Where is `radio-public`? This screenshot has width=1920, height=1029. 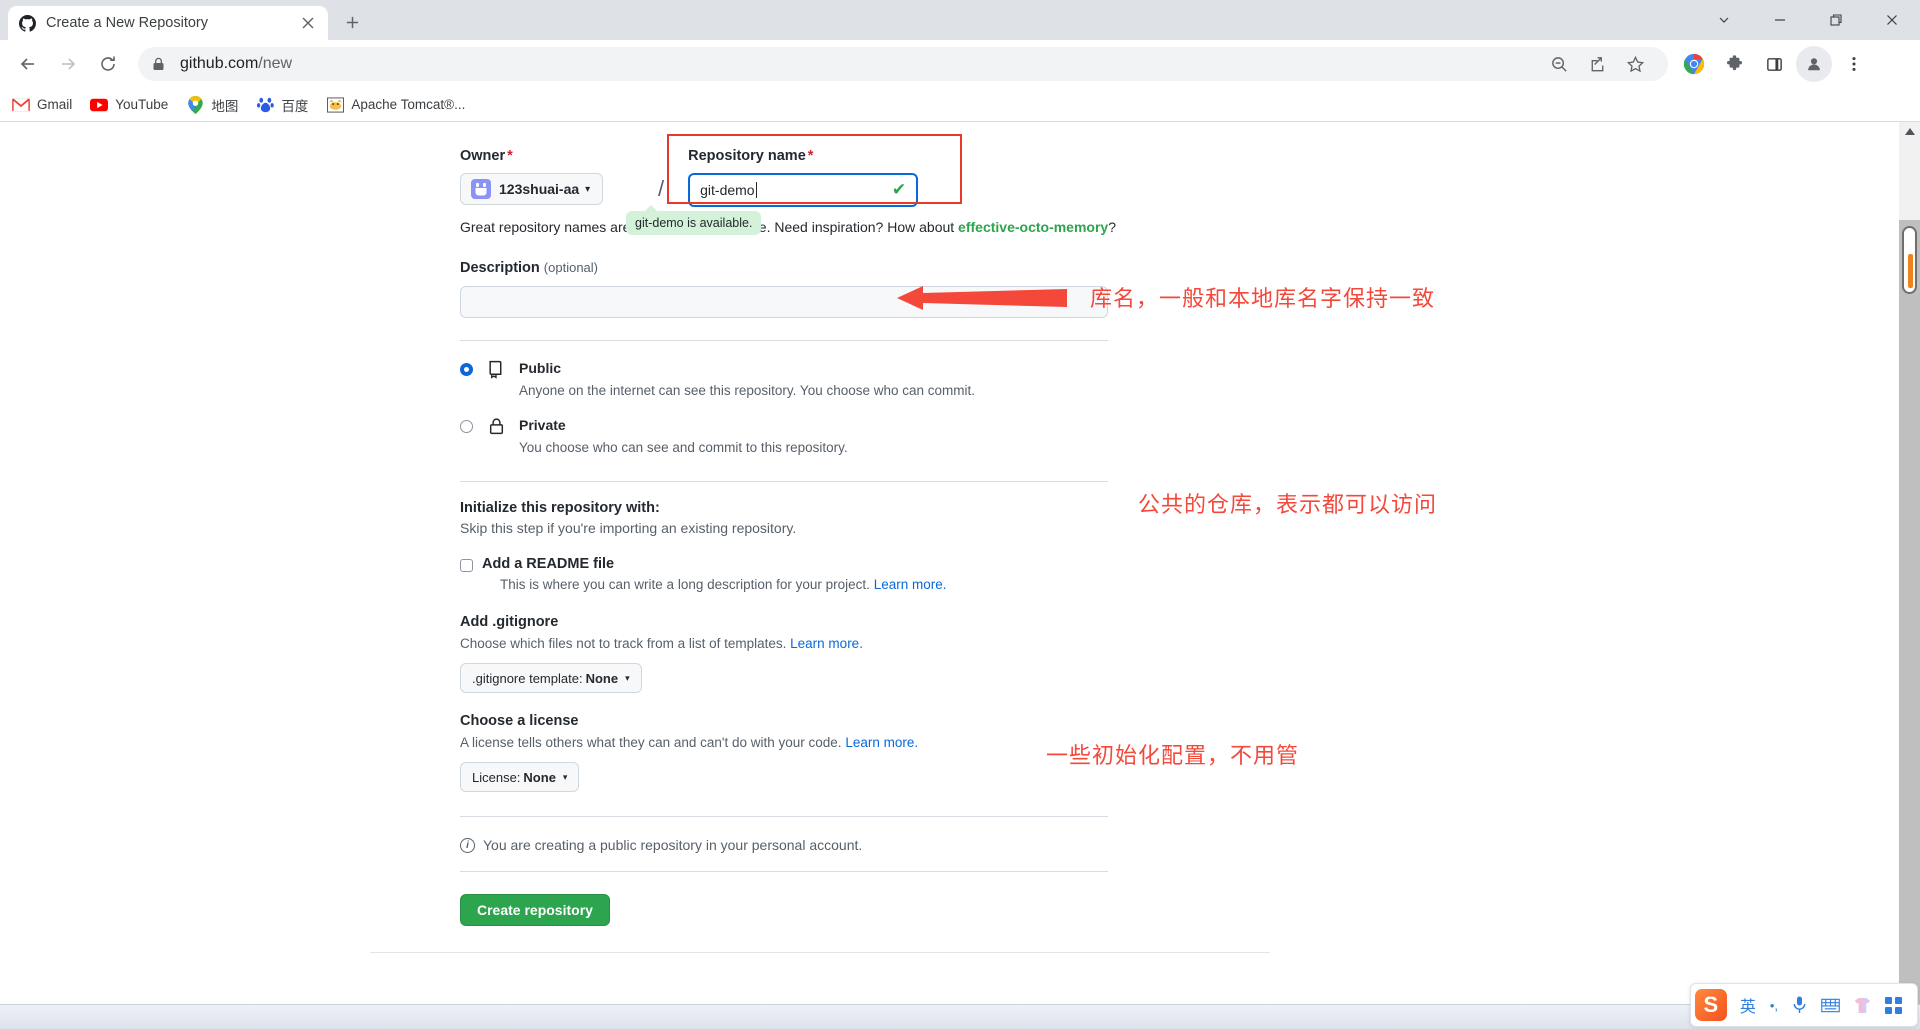 radio-public is located at coordinates (466, 369).